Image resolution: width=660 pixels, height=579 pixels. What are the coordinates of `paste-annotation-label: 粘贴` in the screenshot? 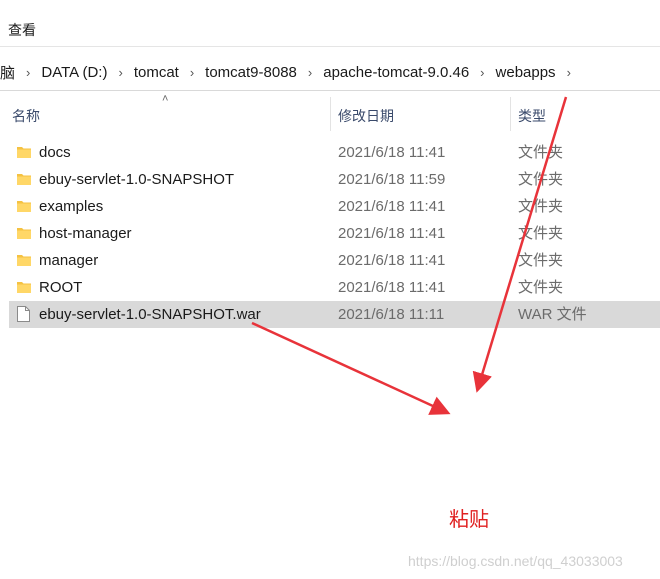 It's located at (469, 520).